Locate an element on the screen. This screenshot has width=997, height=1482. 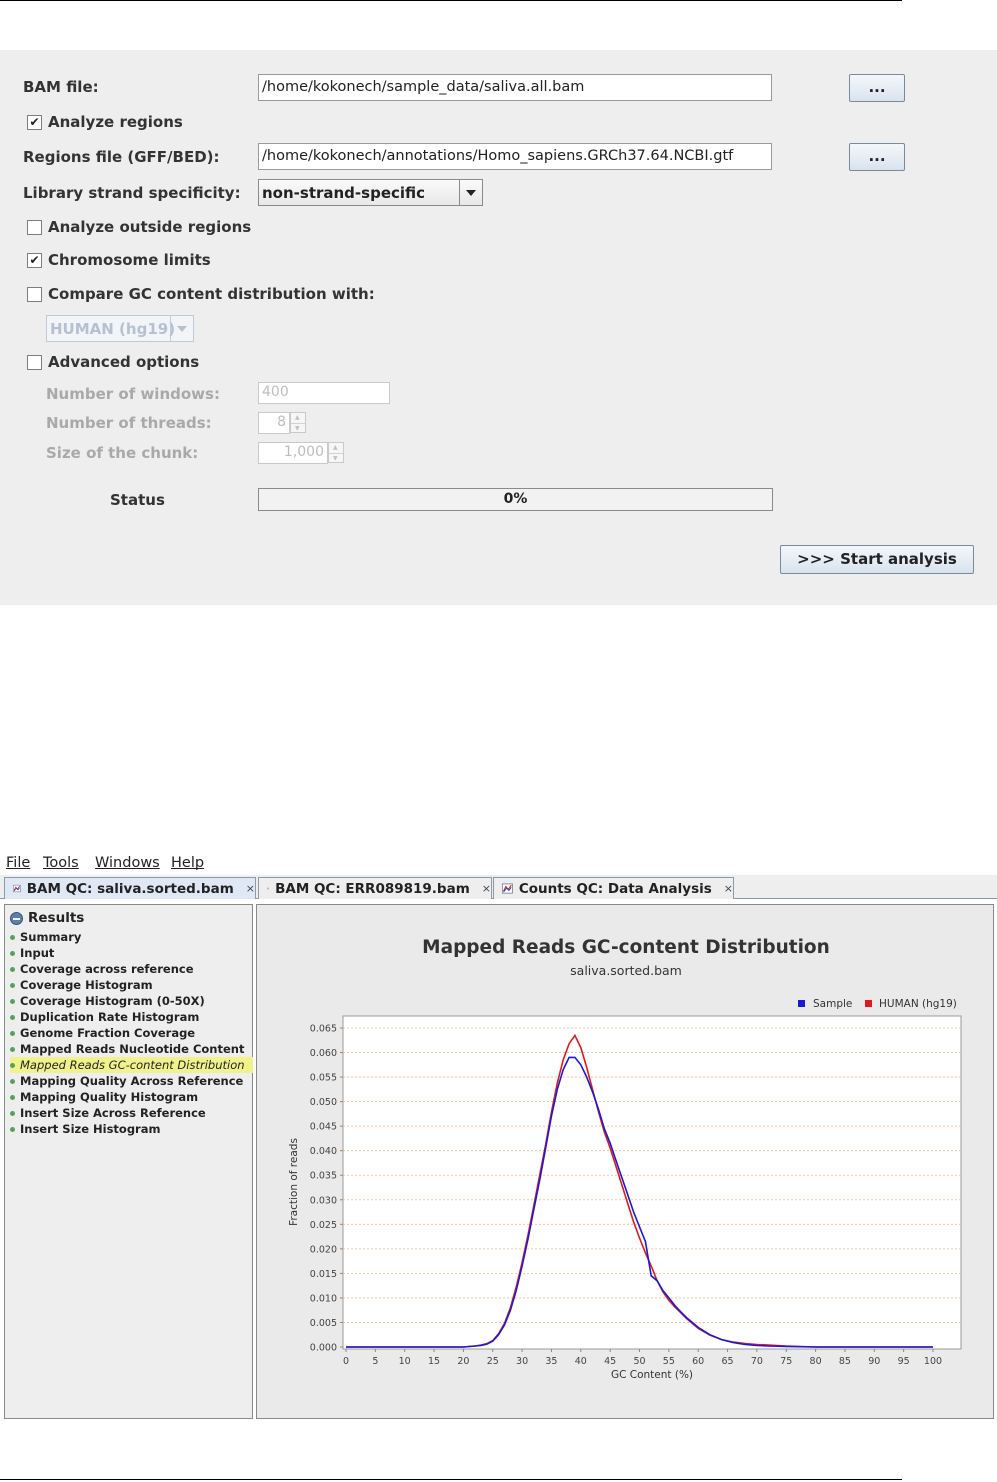
advanced-options-label: Advanced options is located at coordinates (124, 362).